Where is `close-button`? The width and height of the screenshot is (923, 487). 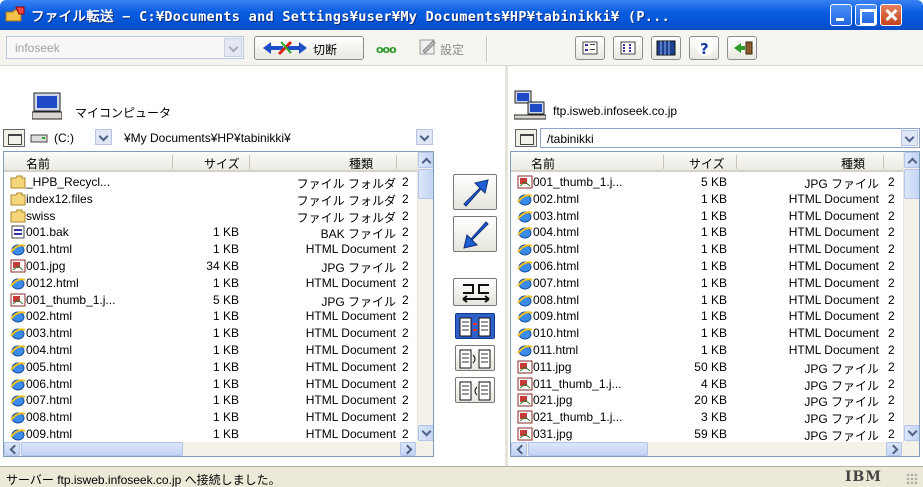
close-button is located at coordinates (891, 15).